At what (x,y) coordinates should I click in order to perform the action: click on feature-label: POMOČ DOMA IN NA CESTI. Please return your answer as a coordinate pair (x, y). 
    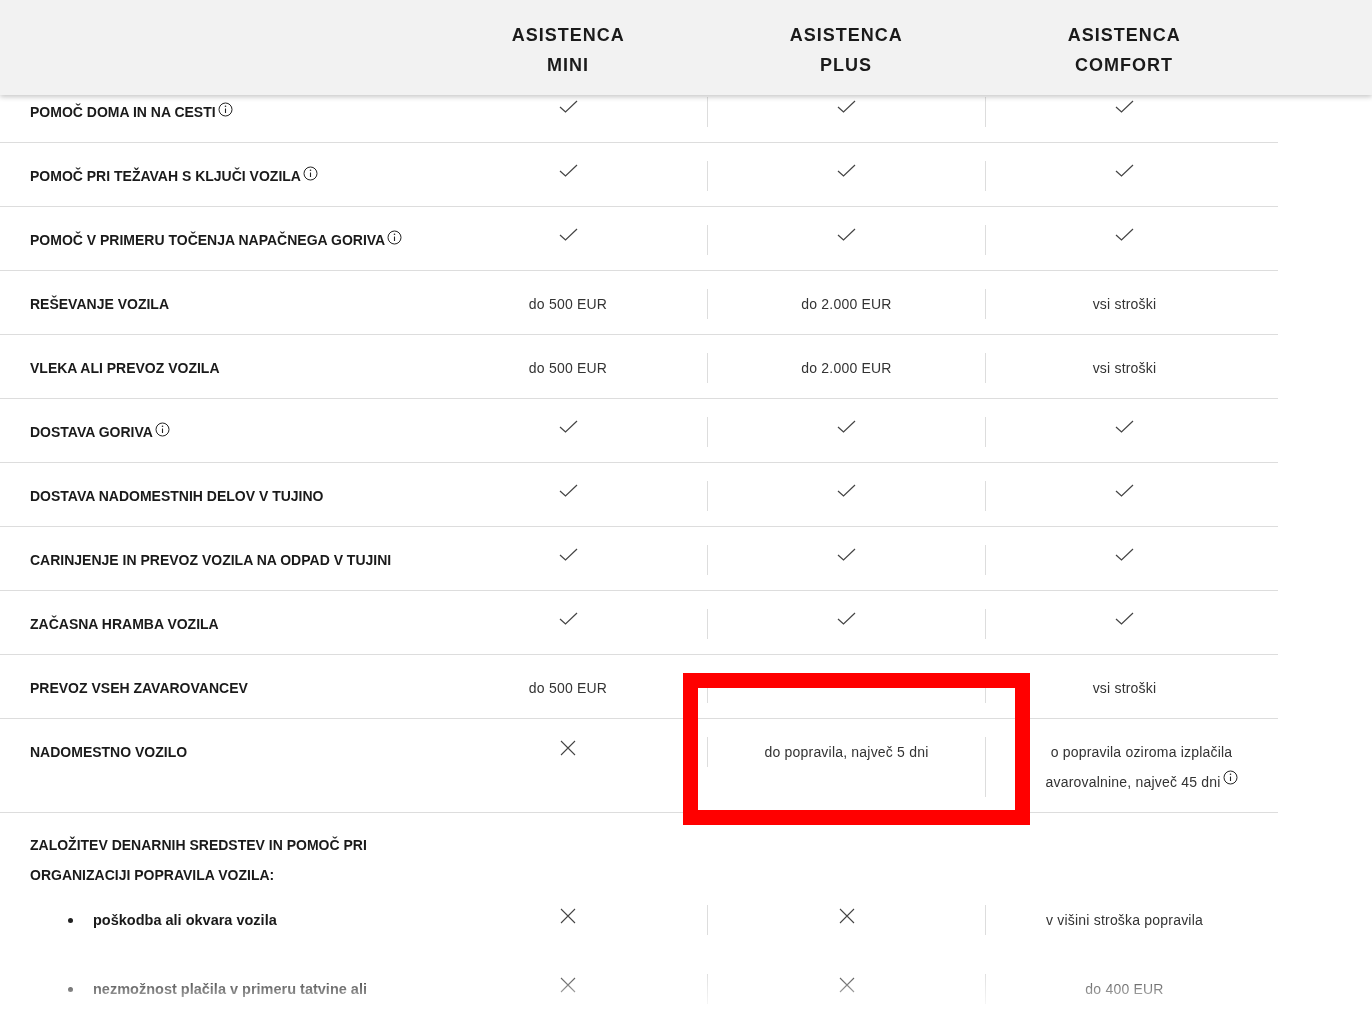
    Looking at the image, I should click on (123, 112).